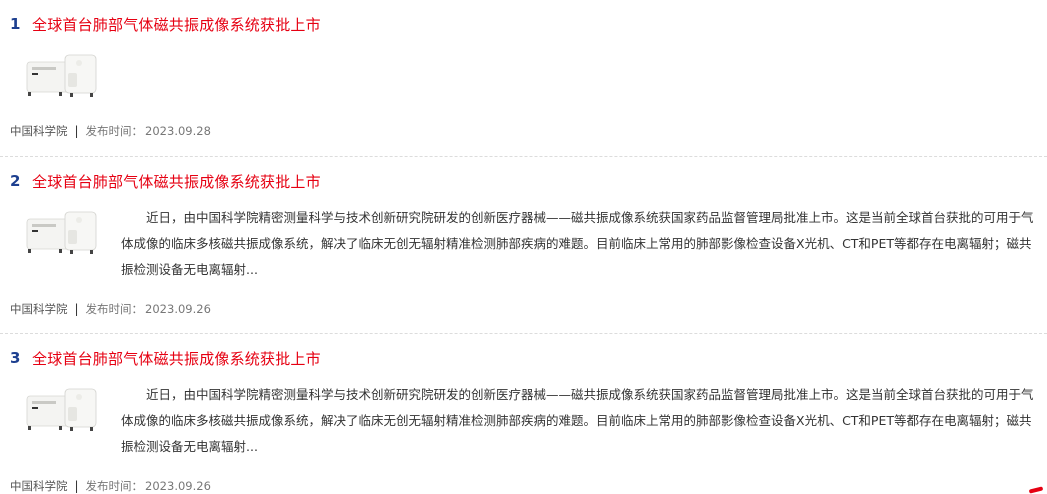  I want to click on news-title-row: 2 全球首台肺部气体磁共振成像系统获批上市, so click(165, 181).